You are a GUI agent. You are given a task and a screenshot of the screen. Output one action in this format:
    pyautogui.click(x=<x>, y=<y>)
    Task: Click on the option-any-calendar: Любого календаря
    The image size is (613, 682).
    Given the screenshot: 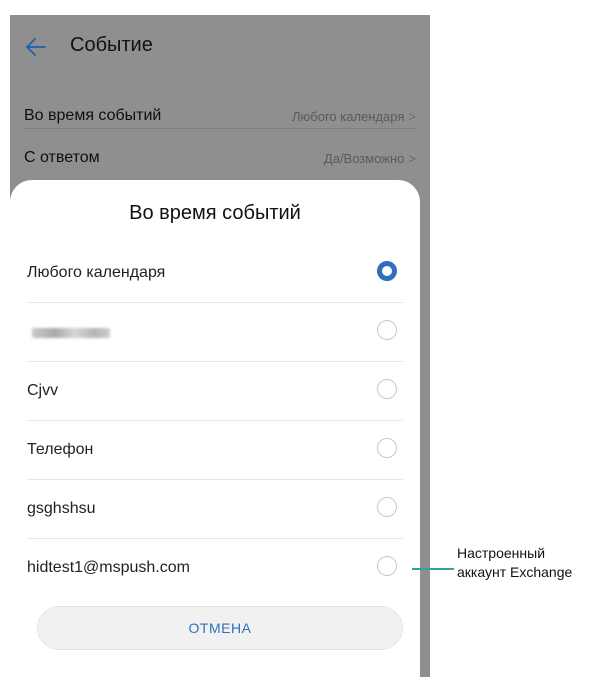 What is the action you would take?
    pyautogui.click(x=215, y=273)
    